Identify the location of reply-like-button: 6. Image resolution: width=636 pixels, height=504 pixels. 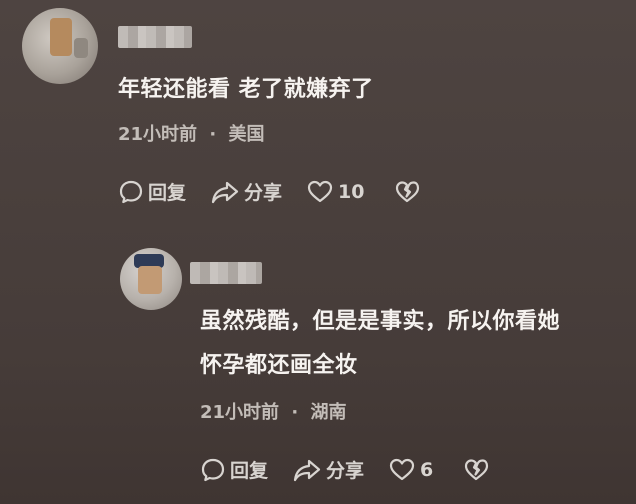
(410, 470).